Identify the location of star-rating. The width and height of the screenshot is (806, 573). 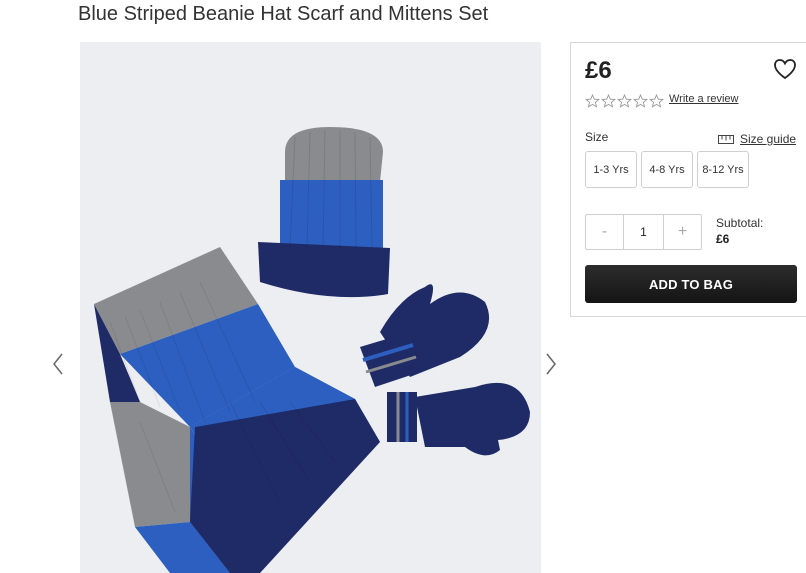
(624, 101).